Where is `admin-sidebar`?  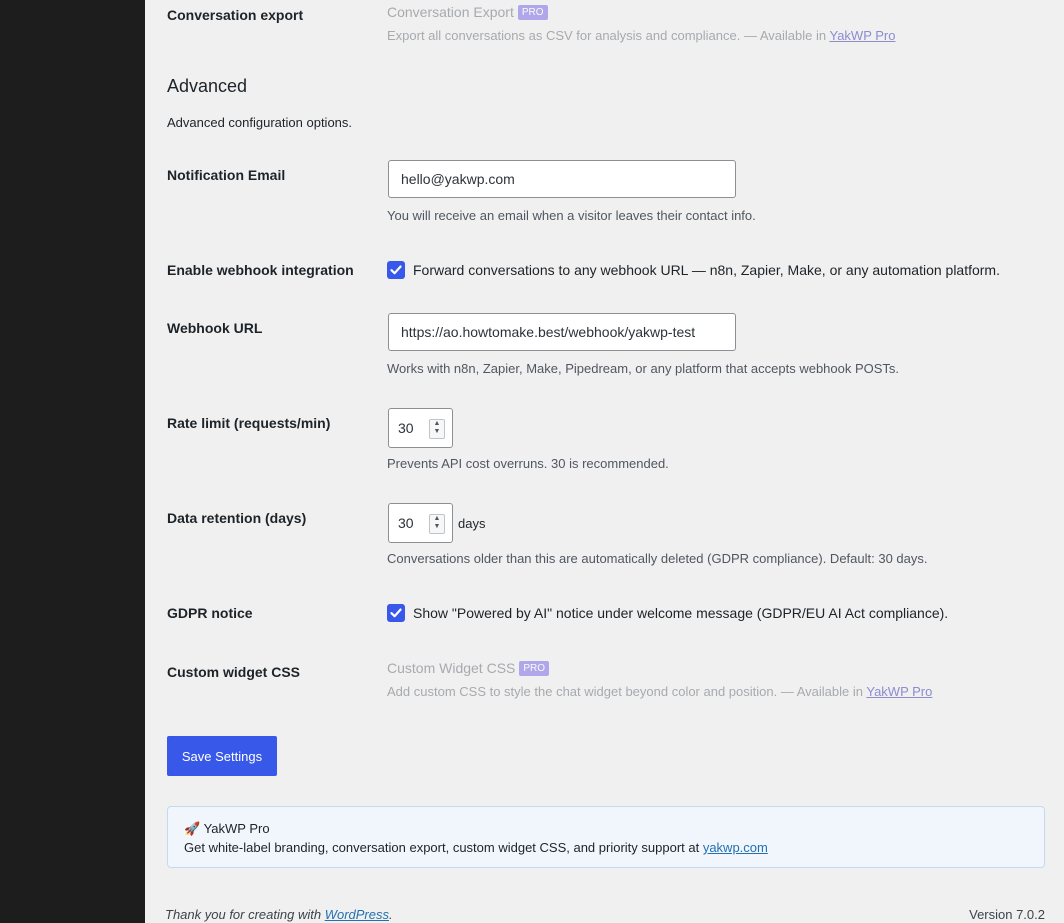
admin-sidebar is located at coordinates (72, 461).